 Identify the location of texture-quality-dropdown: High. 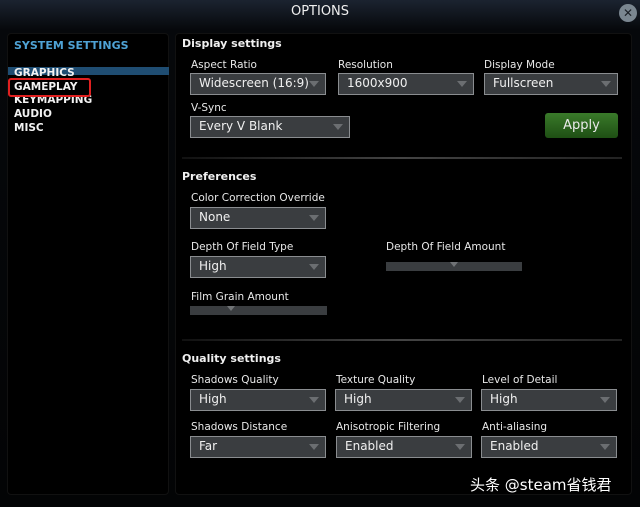
(403, 400).